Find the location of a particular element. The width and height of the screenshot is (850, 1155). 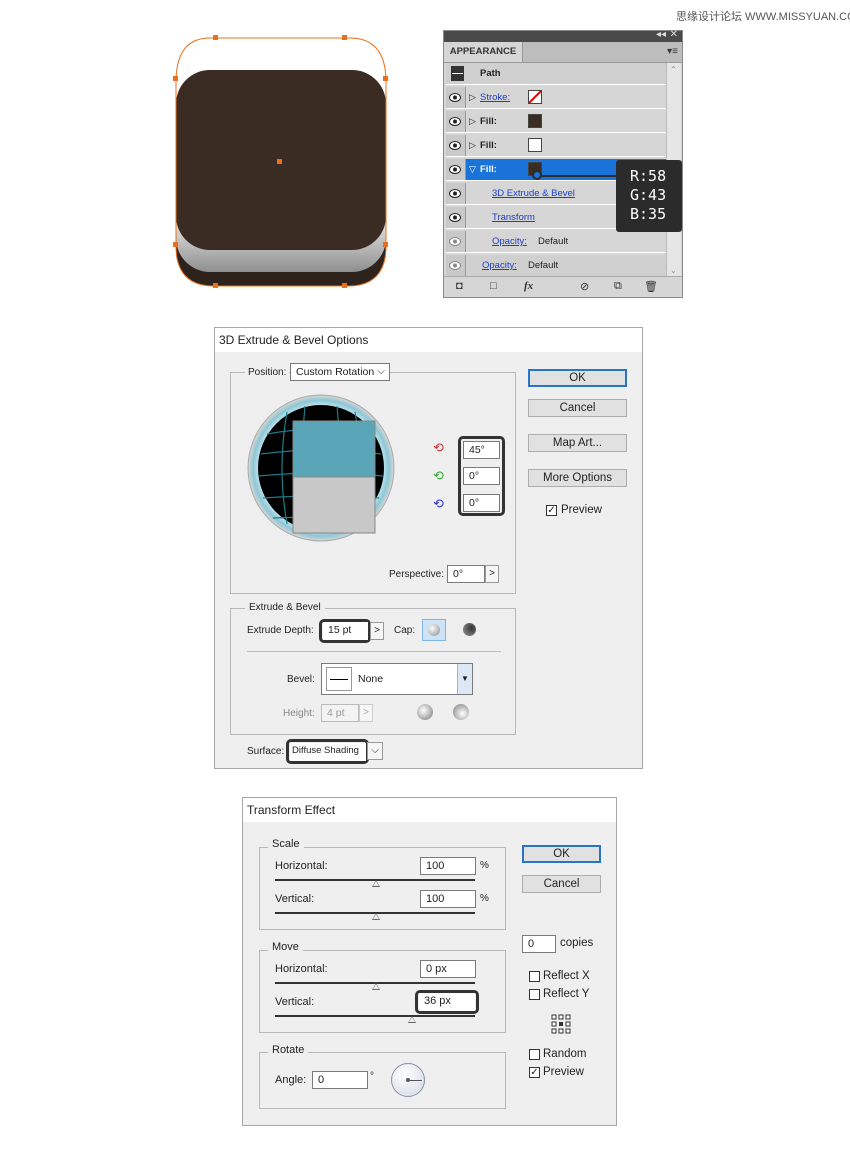

tooltip-pointer is located at coordinates (576, 176).